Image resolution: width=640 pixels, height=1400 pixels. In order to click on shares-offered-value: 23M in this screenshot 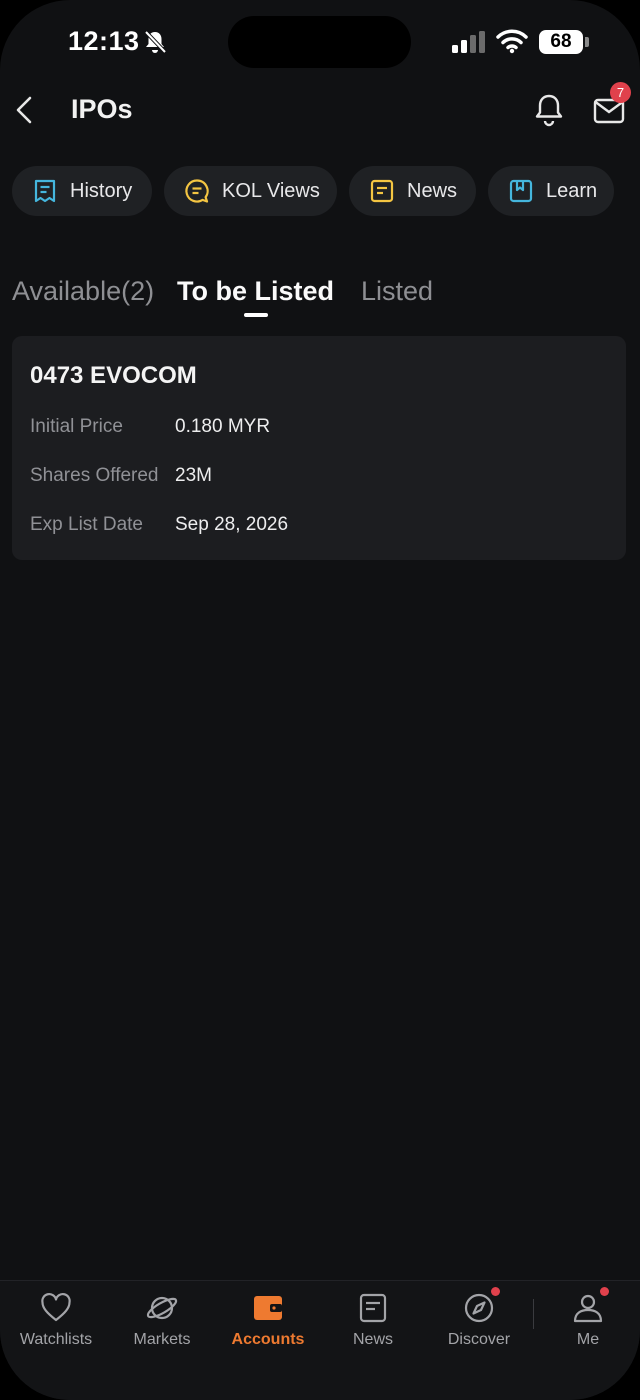, I will do `click(193, 475)`.